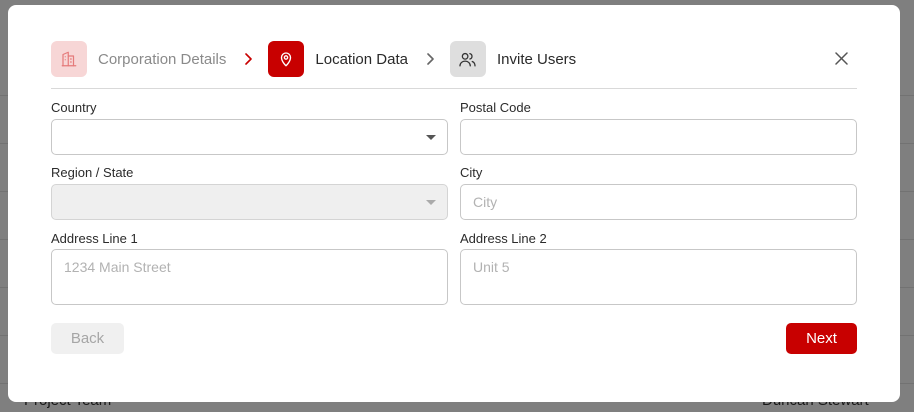  I want to click on city-input, so click(658, 202).